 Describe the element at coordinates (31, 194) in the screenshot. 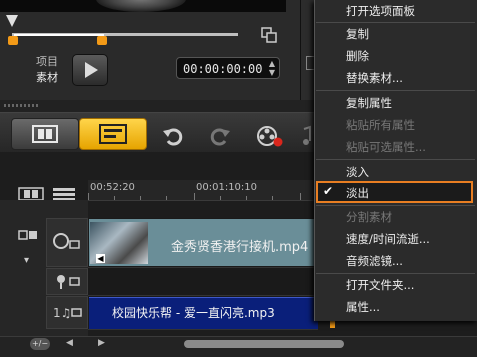

I see `storyboard-icon` at that location.